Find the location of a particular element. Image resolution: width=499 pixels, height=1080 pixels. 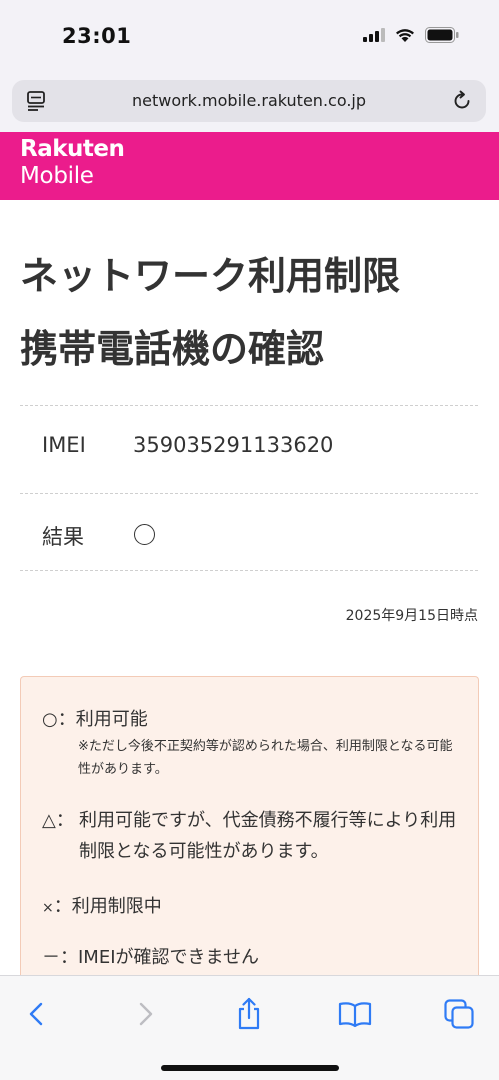

status-time: 23:01 is located at coordinates (97, 36).